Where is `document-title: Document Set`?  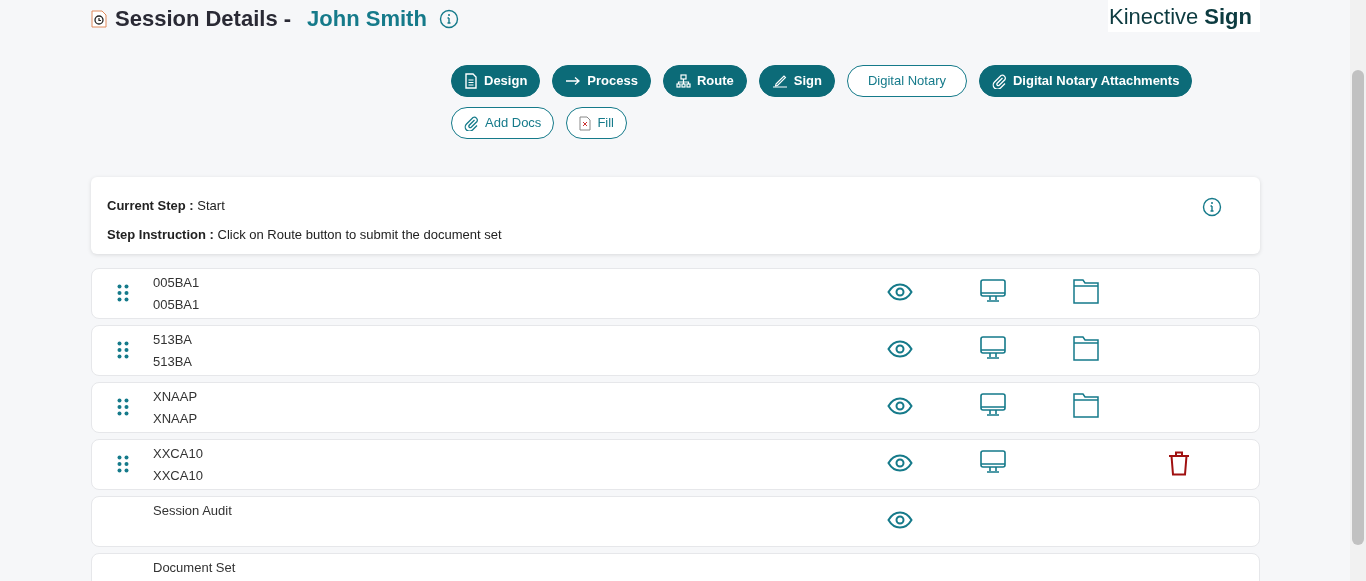
document-title: Document Set is located at coordinates (194, 567).